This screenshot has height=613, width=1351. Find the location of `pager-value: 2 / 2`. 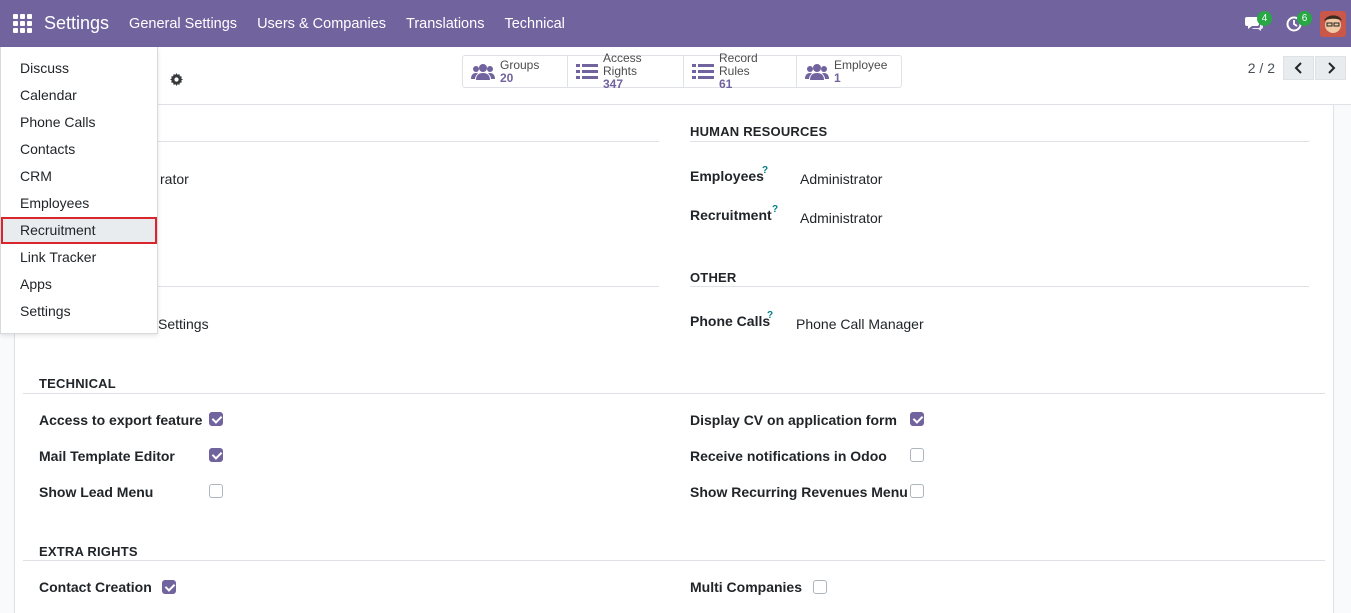

pager-value: 2 / 2 is located at coordinates (1261, 68).